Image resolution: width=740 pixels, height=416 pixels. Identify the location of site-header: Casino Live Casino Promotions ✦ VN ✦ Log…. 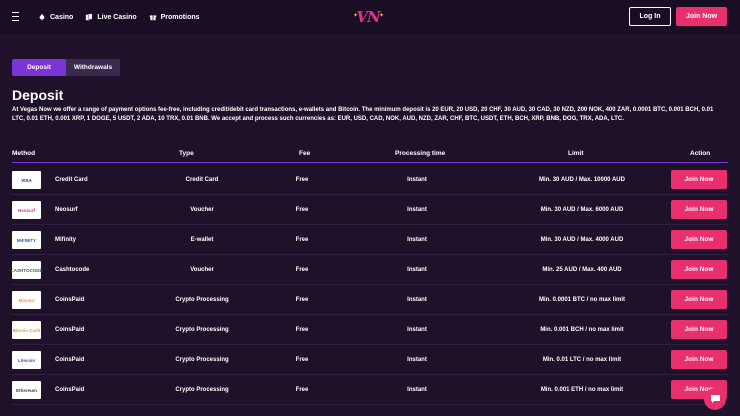
(370, 17).